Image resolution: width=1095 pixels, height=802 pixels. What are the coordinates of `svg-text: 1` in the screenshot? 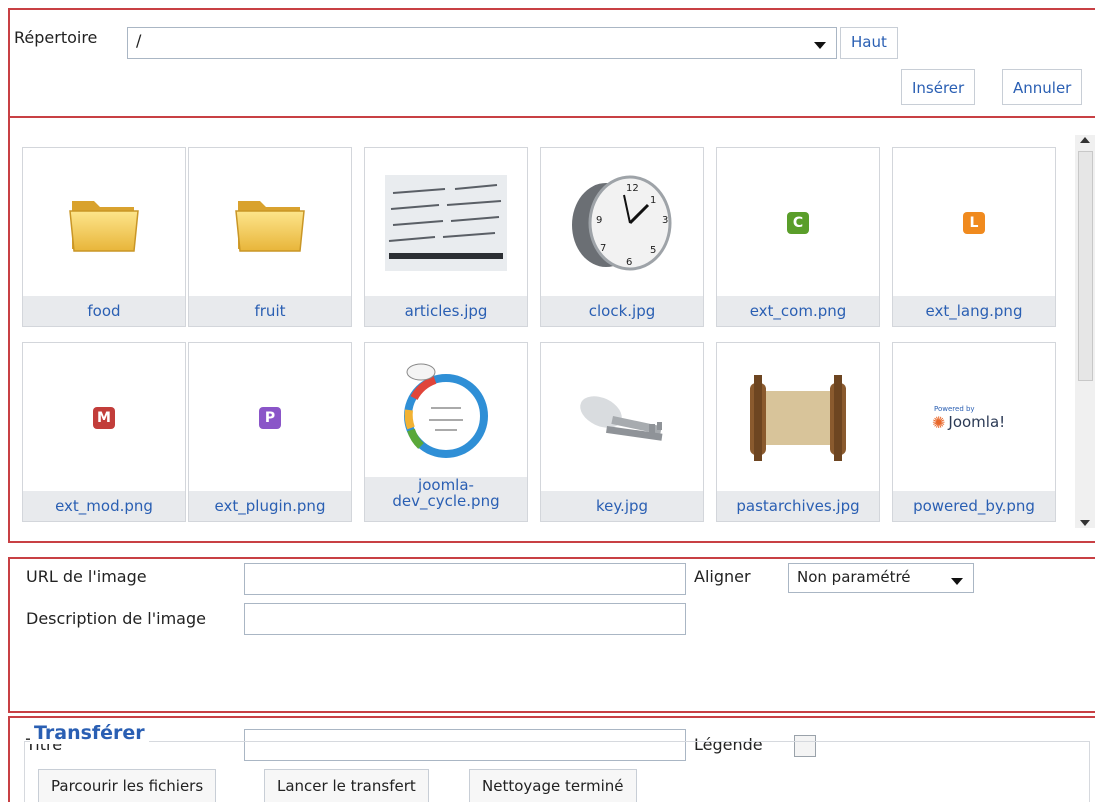 It's located at (653, 200).